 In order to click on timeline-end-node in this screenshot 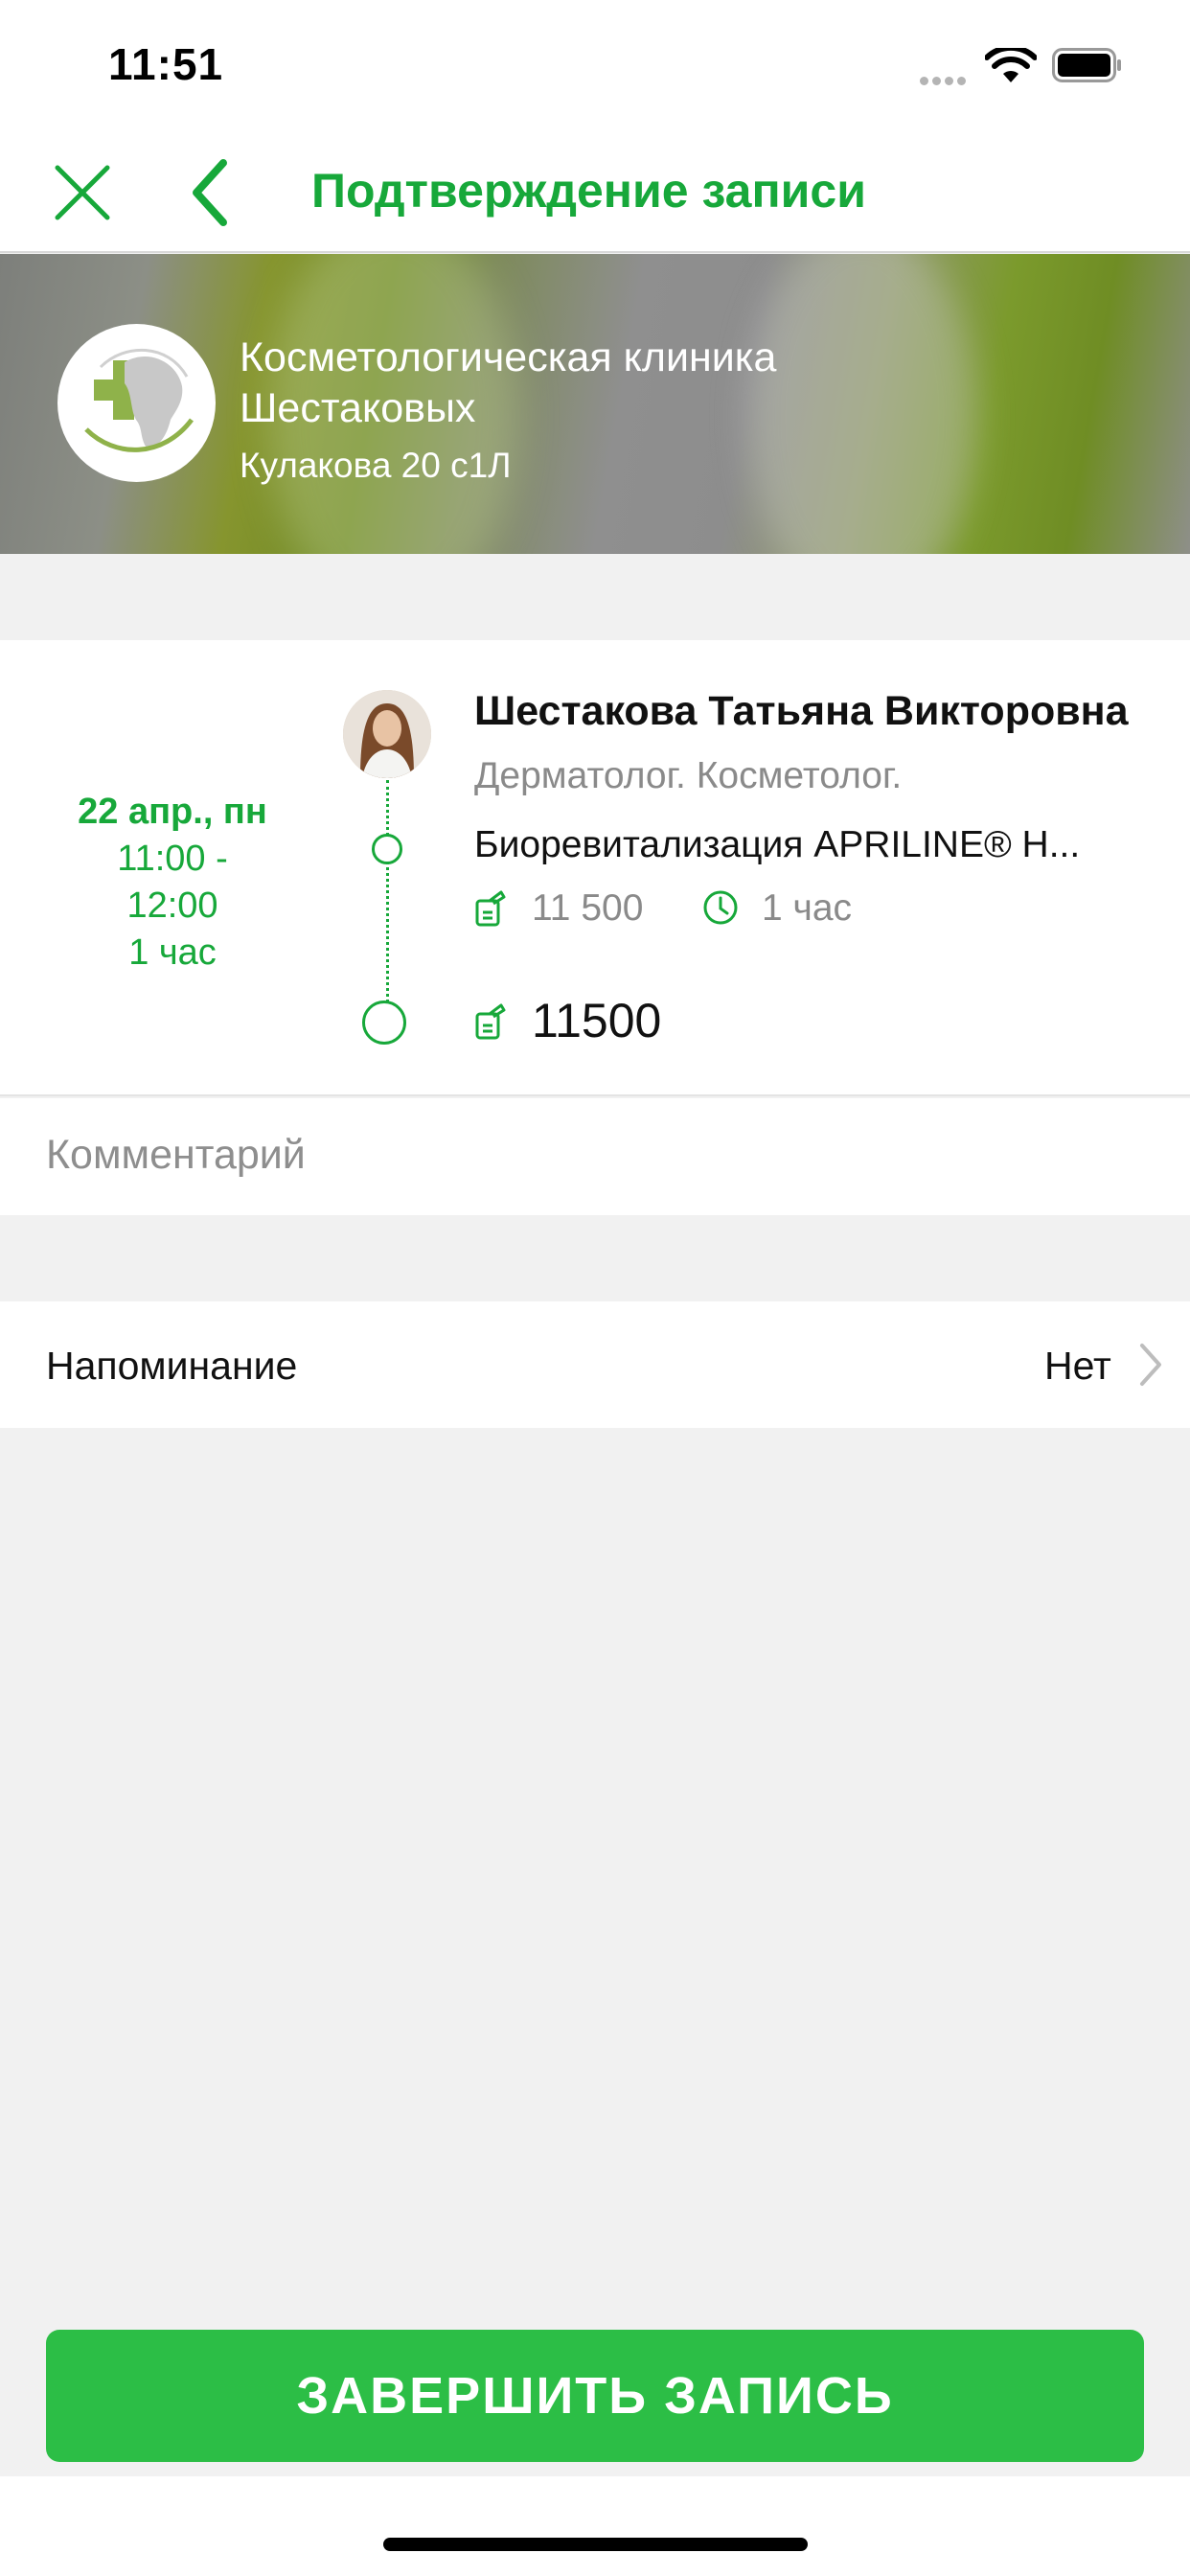, I will do `click(384, 1023)`.